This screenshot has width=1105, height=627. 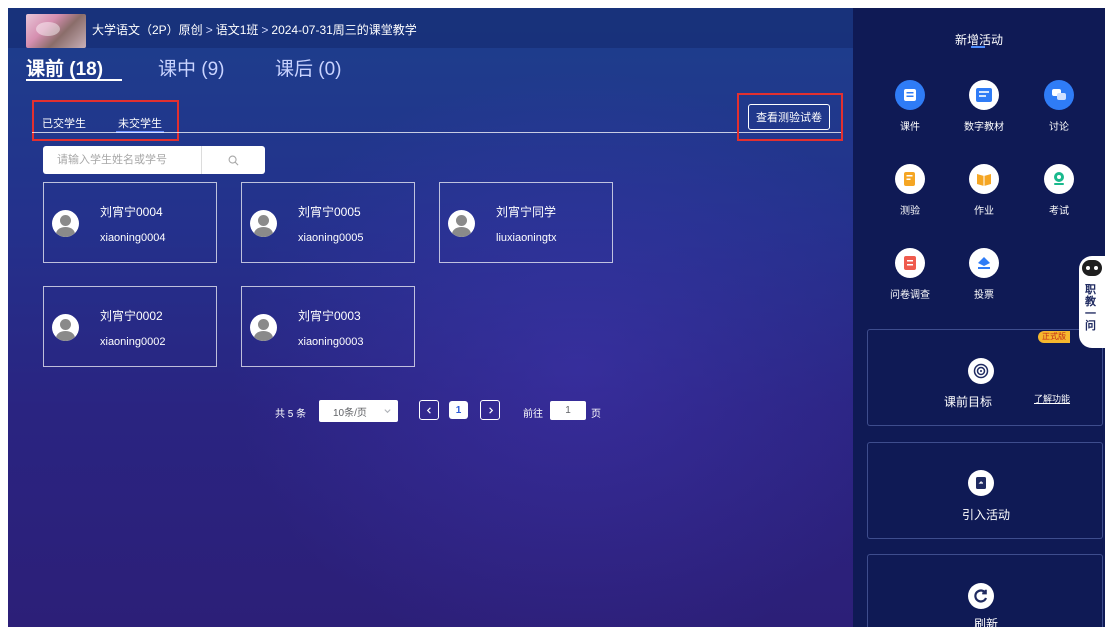 I want to click on chevron-right-icon, so click(x=490, y=410).